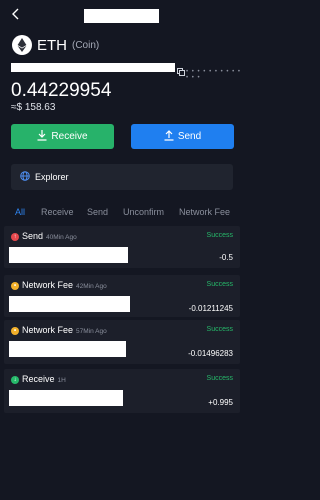  Describe the element at coordinates (122, 212) in the screenshot. I see `tab-bar: All Receive Send Unconfirm Network Fee` at that location.